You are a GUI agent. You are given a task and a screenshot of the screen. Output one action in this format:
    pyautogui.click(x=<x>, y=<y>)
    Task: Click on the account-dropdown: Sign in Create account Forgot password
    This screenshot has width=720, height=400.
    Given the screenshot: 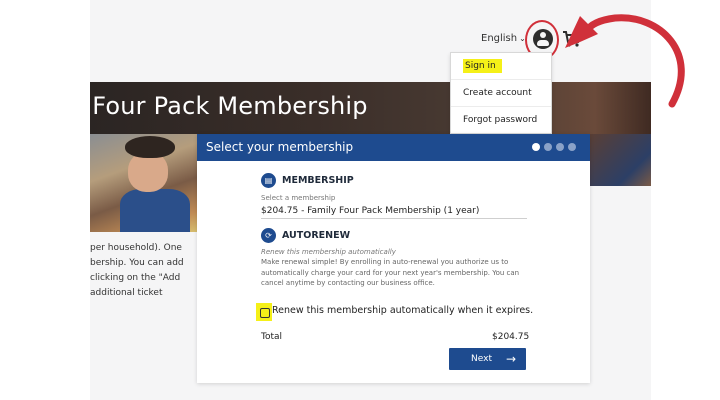 What is the action you would take?
    pyautogui.click(x=501, y=93)
    